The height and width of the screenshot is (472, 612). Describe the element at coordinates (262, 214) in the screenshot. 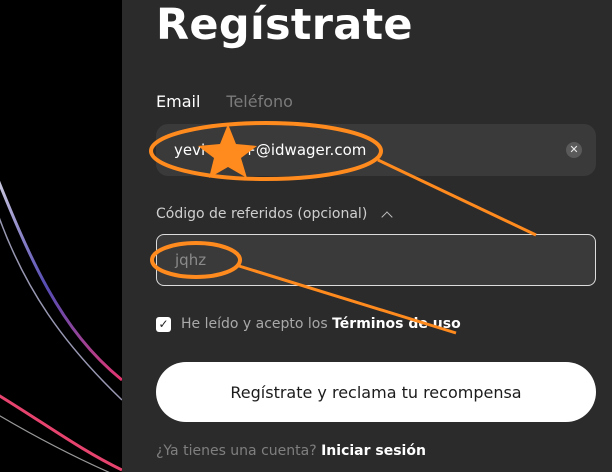

I see `referral-label: Código de referidos (opcional)` at that location.